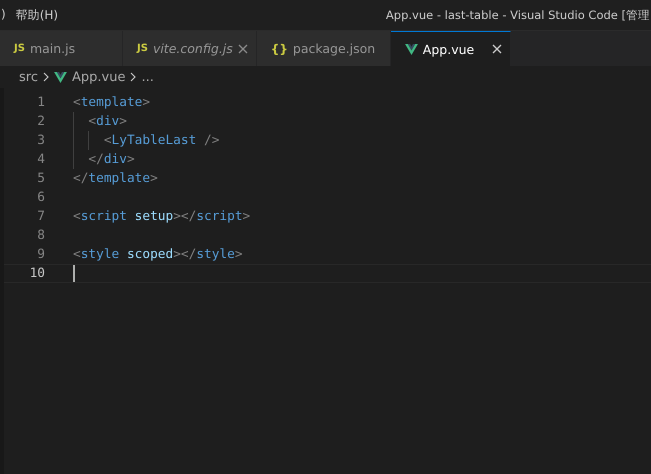 The height and width of the screenshot is (474, 651). What do you see at coordinates (40, 254) in the screenshot?
I see `line-number: 9` at bounding box center [40, 254].